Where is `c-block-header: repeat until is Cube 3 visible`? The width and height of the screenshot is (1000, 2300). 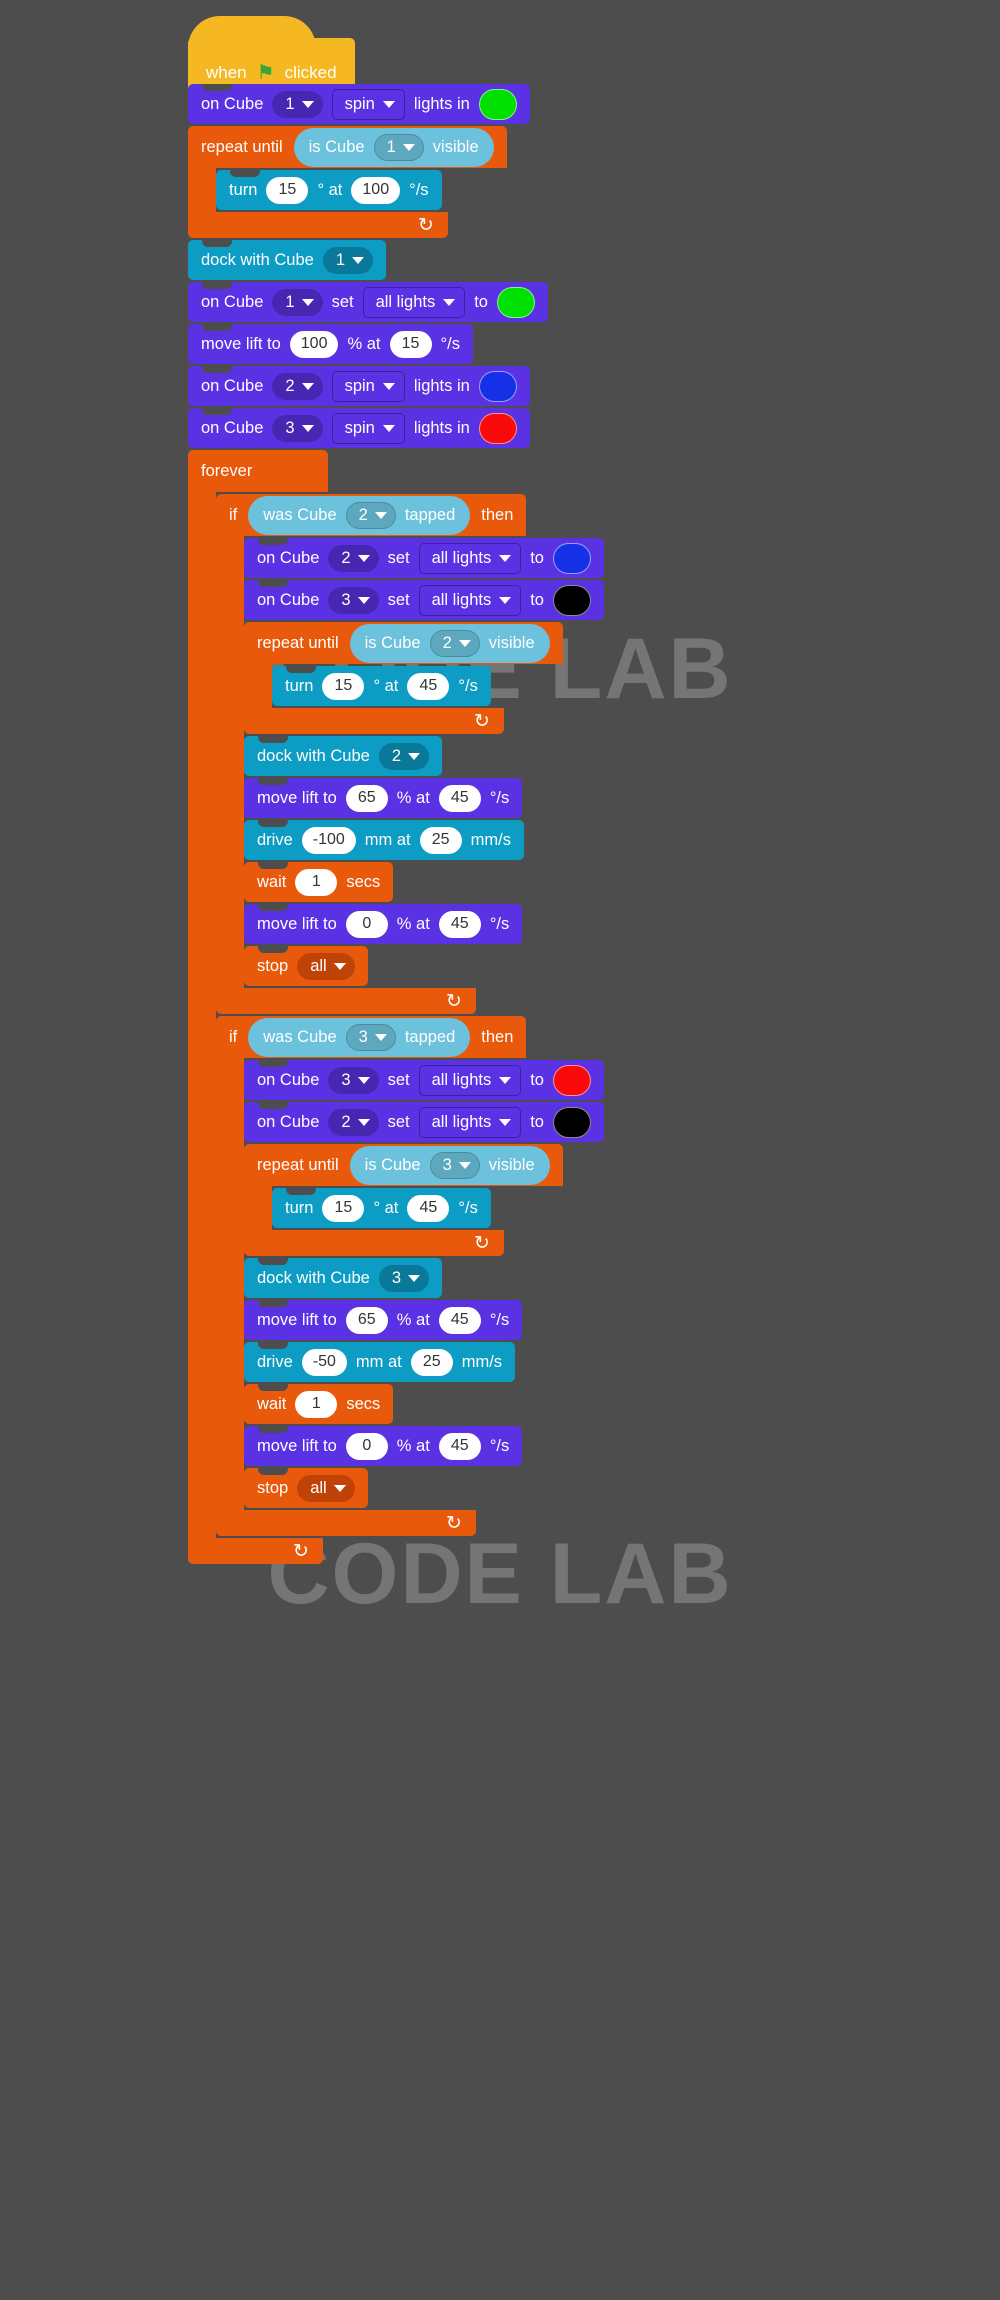
c-block-header: repeat until is Cube 3 visible is located at coordinates (403, 1165).